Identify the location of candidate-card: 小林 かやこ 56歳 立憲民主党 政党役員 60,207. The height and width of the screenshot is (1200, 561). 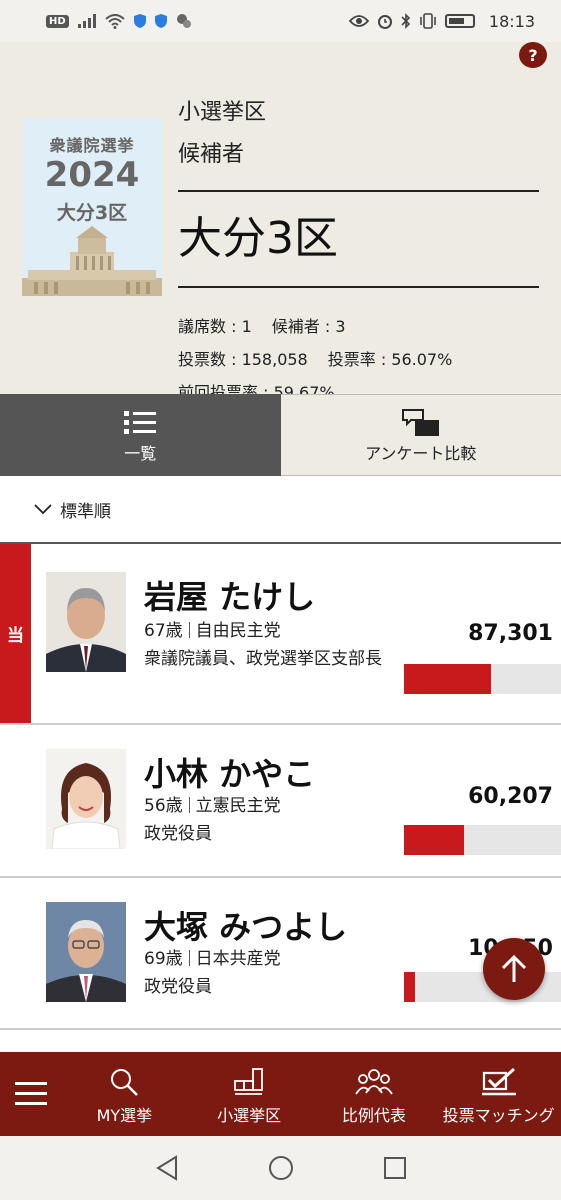
(280, 801).